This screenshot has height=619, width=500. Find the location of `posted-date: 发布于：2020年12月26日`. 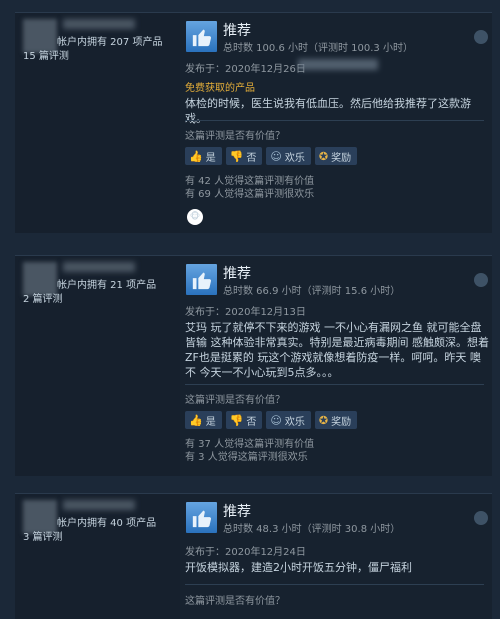

posted-date: 发布于：2020年12月26日 is located at coordinates (245, 69).